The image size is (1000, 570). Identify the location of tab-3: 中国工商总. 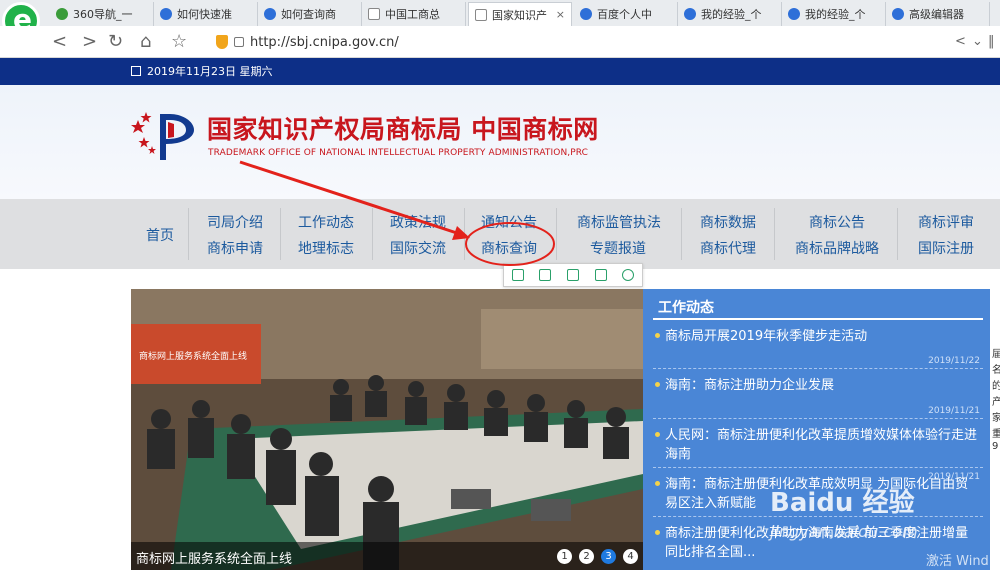
(414, 14).